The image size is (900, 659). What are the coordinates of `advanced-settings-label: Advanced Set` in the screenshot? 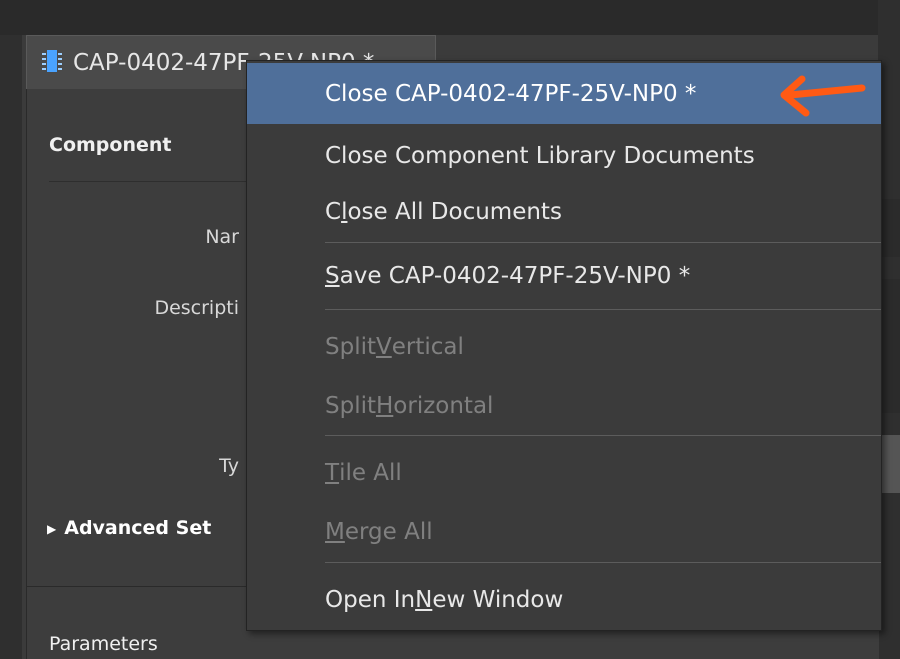 It's located at (138, 528).